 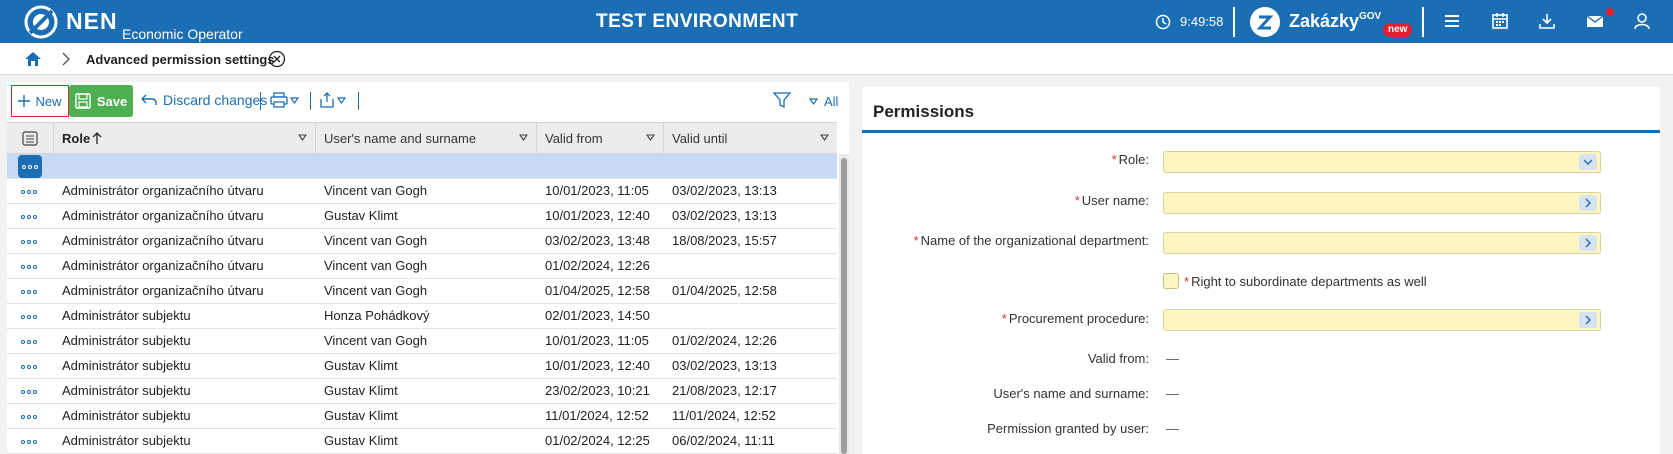 What do you see at coordinates (1071, 393) in the screenshot?
I see `user-full-name-label: User's name and surname:` at bounding box center [1071, 393].